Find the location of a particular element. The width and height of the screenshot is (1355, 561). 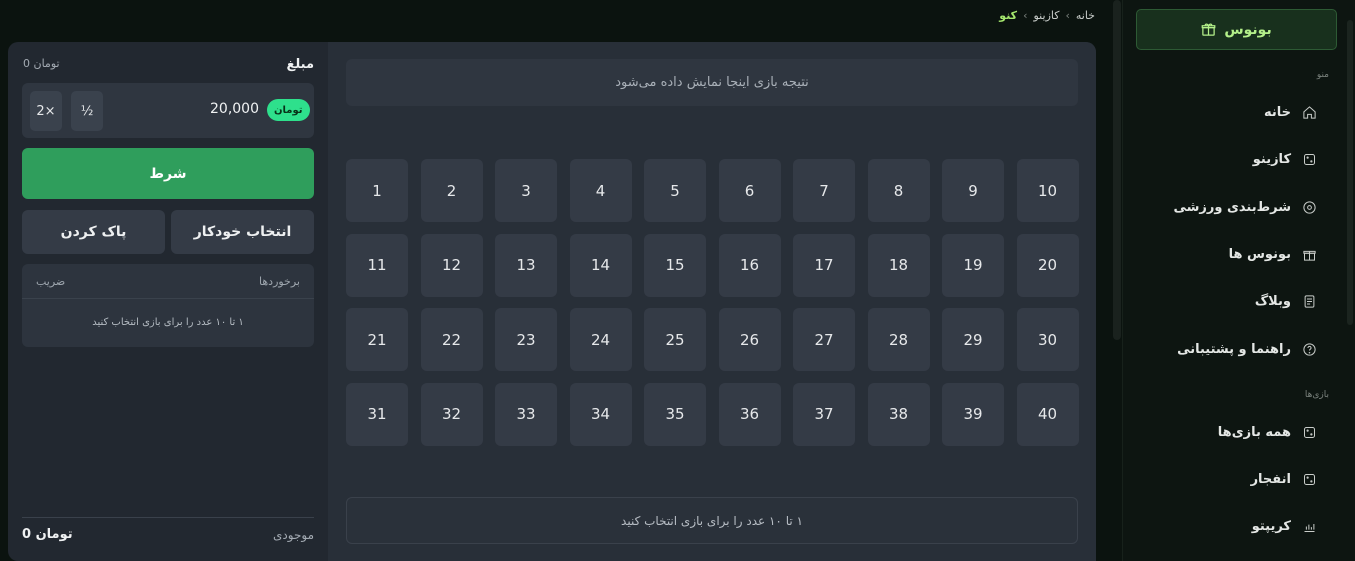

number-cell-28: 28 is located at coordinates (898, 339).